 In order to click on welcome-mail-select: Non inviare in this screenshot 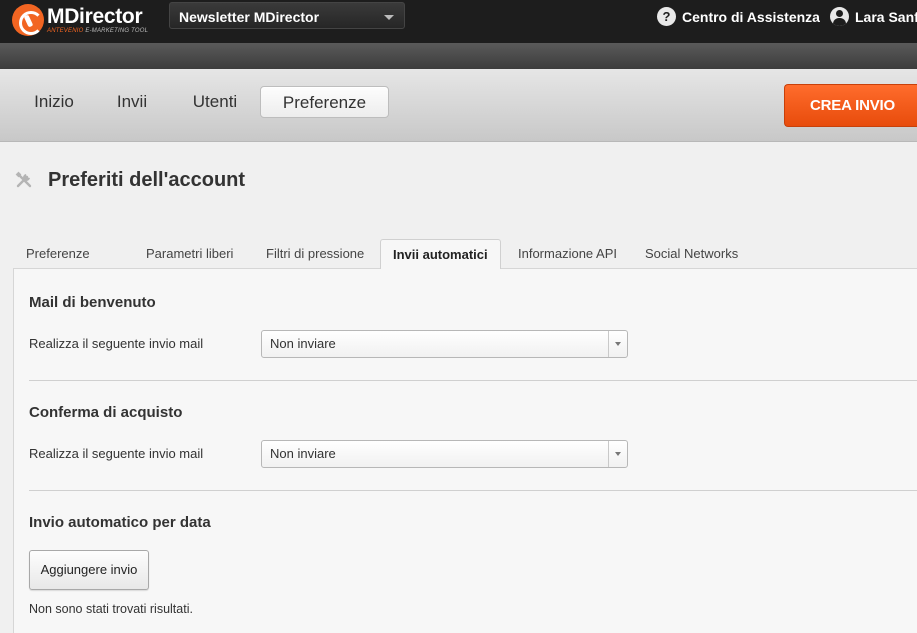, I will do `click(444, 344)`.